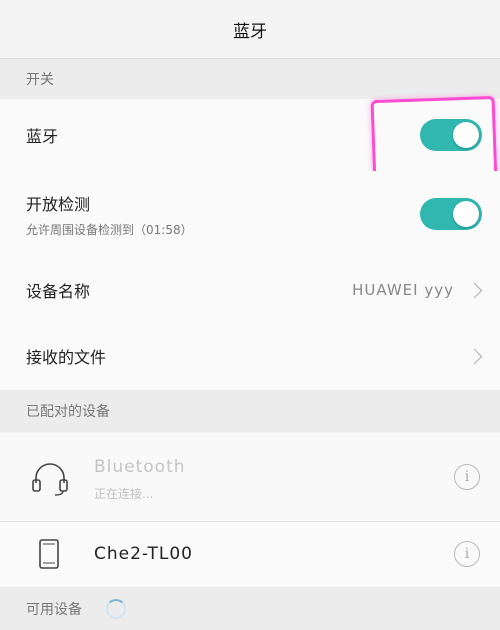 The width and height of the screenshot is (500, 630). Describe the element at coordinates (66, 357) in the screenshot. I see `received-files-label: 接收的文件` at that location.